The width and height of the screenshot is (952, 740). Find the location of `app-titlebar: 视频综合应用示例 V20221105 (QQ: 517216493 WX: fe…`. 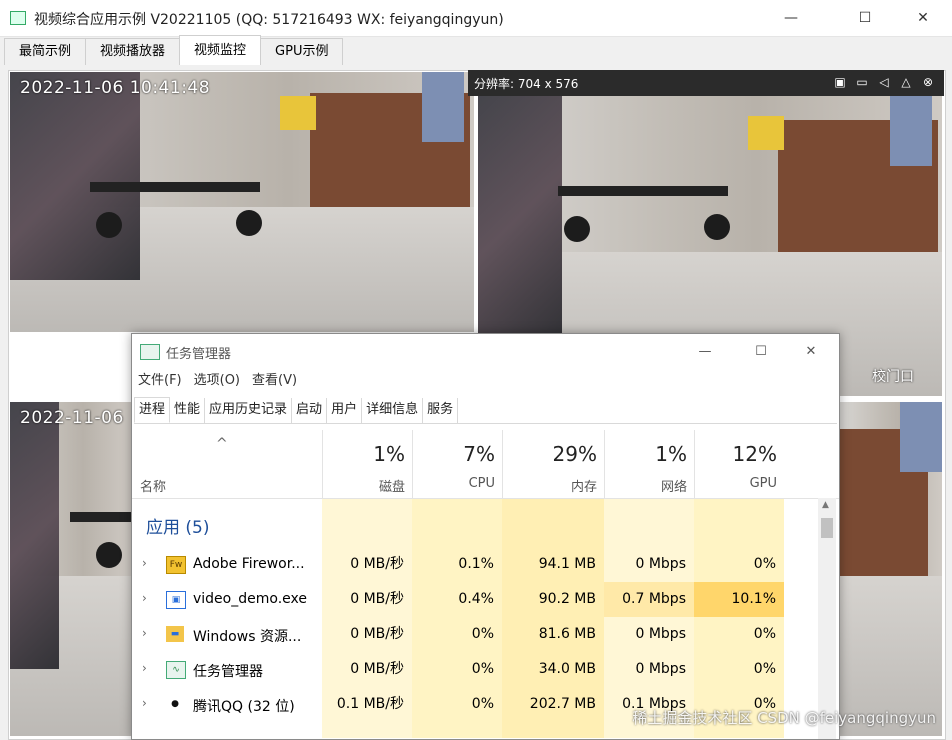

app-titlebar: 视频综合应用示例 V20221105 (QQ: 517216493 WX: fe… is located at coordinates (476, 18).